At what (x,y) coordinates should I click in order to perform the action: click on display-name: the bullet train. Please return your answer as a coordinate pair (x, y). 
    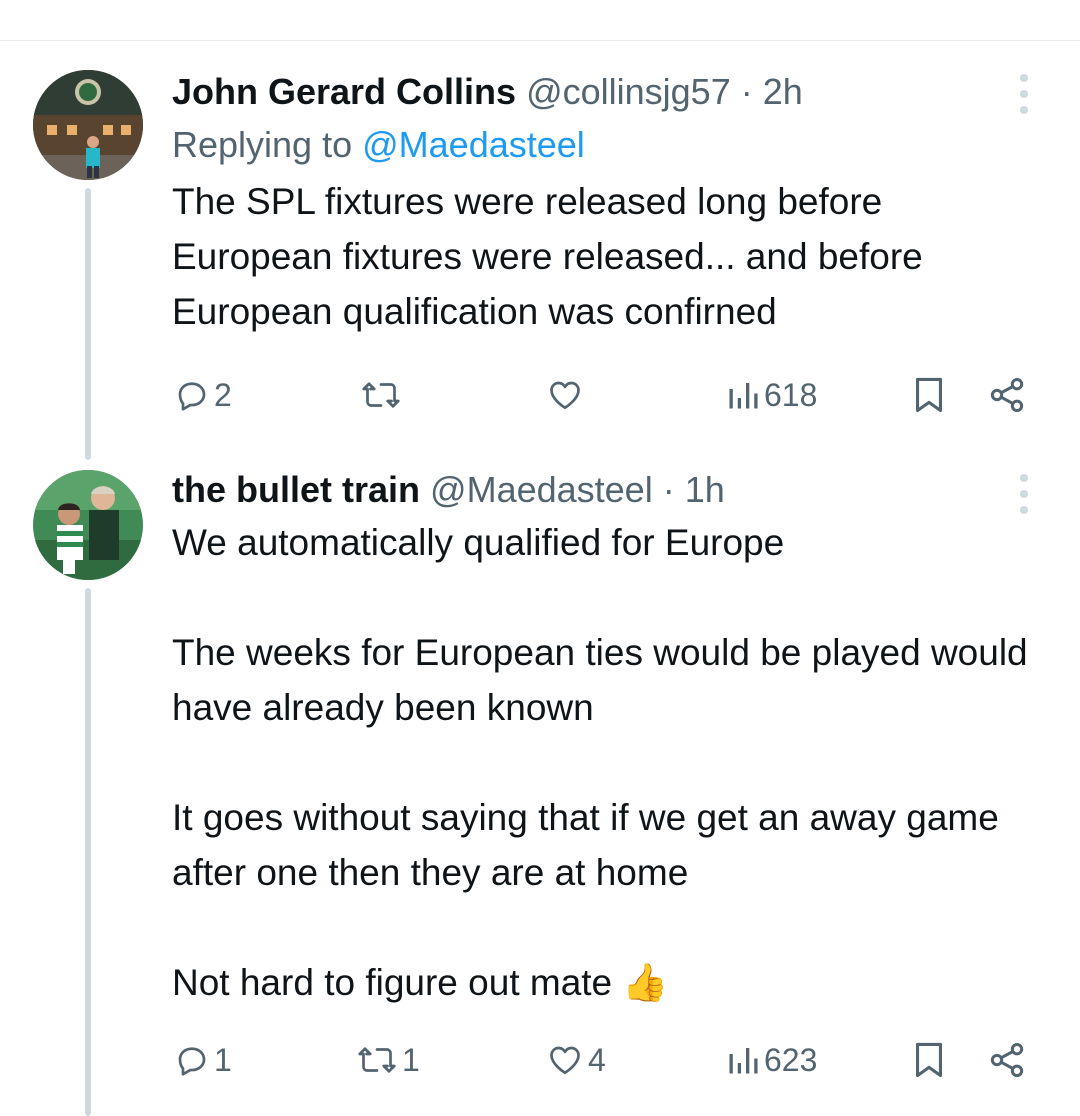
    Looking at the image, I should click on (296, 489).